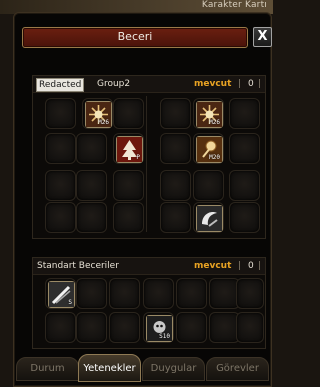 The height and width of the screenshot is (387, 320). Describe the element at coordinates (164, 336) in the screenshot. I see `skill-level: S10` at that location.